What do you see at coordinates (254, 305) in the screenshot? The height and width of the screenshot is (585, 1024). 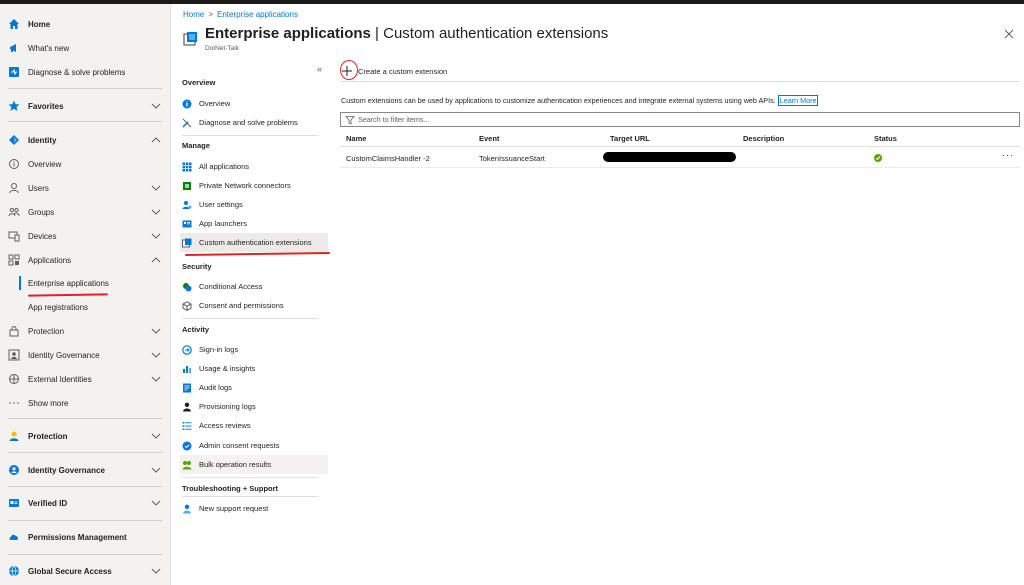 I see `menu-item-consent: Consent and permissions` at bounding box center [254, 305].